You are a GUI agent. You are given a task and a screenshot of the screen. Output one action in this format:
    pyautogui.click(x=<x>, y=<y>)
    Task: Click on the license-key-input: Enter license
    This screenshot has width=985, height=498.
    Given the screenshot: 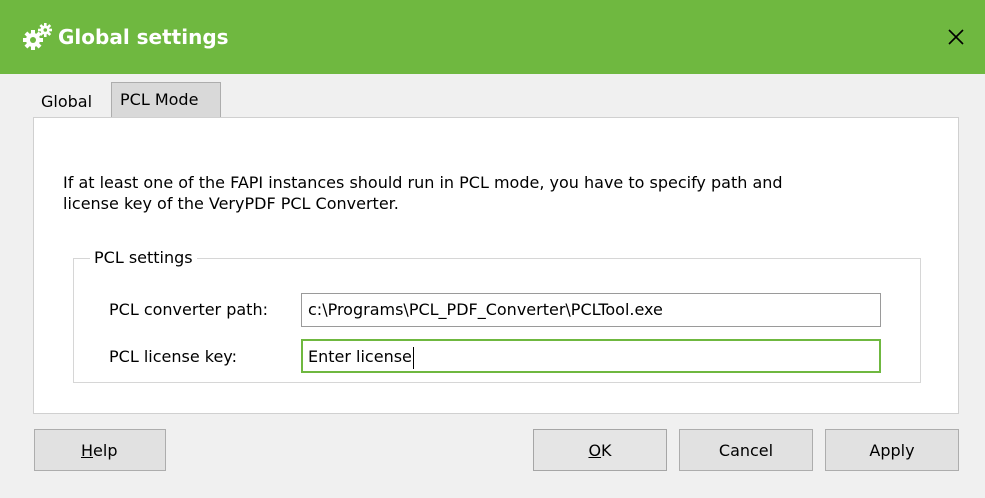 What is the action you would take?
    pyautogui.click(x=591, y=356)
    